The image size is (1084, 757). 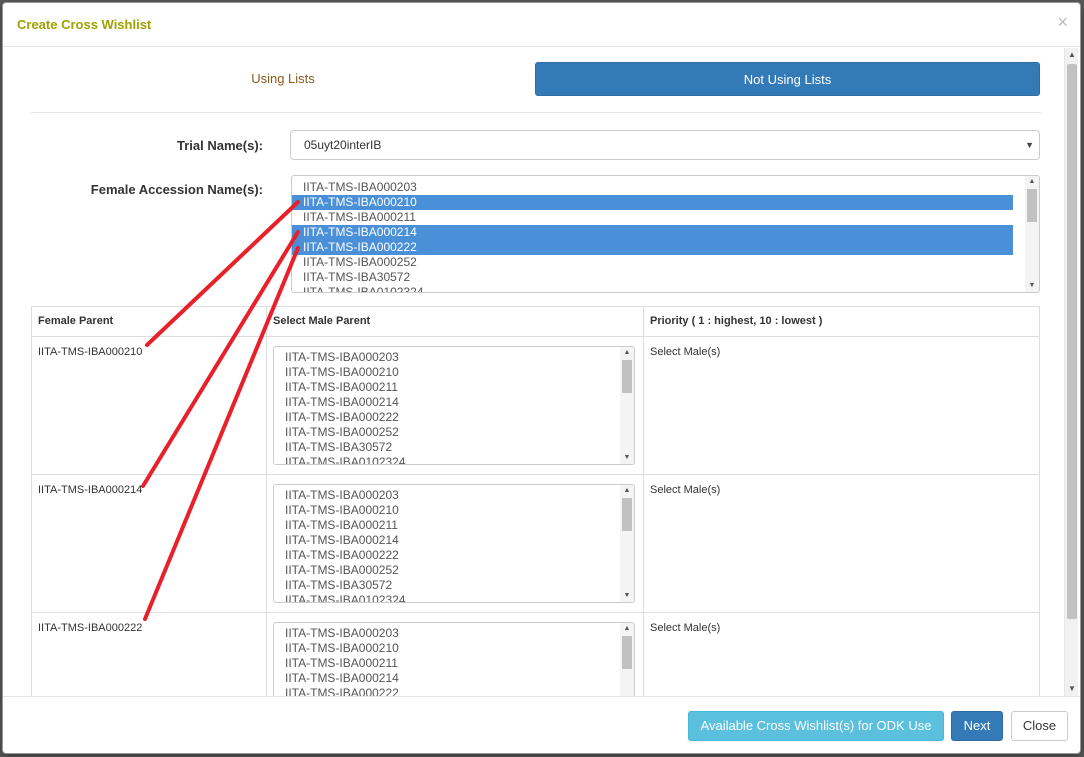 I want to click on next-button: Next, so click(x=977, y=726).